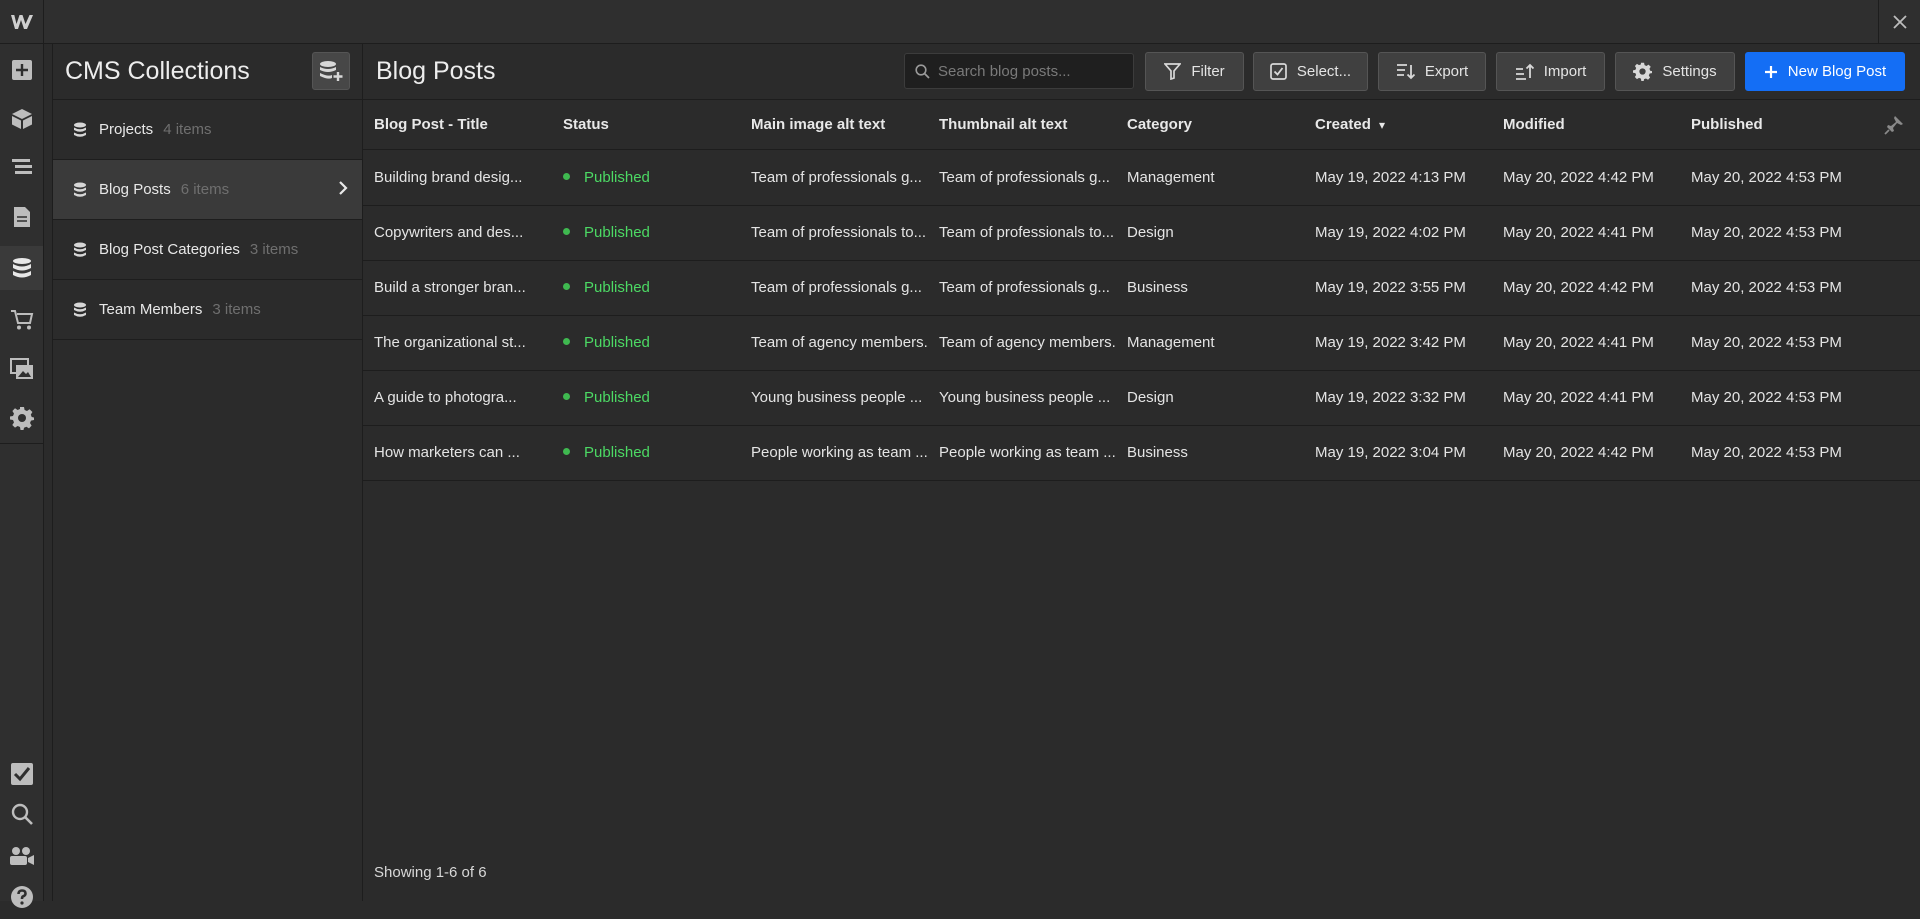 The height and width of the screenshot is (919, 1920). What do you see at coordinates (207, 250) in the screenshot?
I see `collection-item-blog-post-categories: Blog Post Categories 3 items` at bounding box center [207, 250].